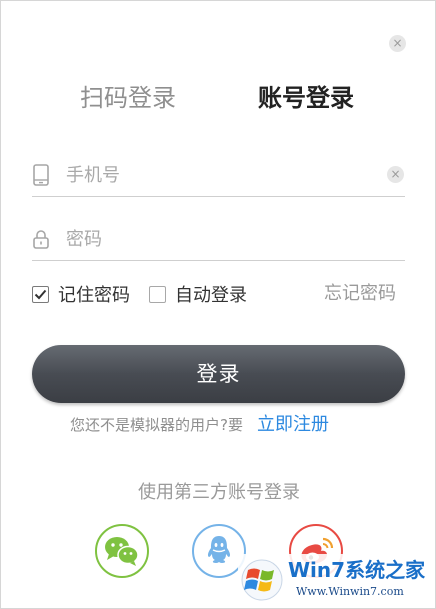 This screenshot has width=436, height=609. Describe the element at coordinates (156, 425) in the screenshot. I see `register-prompt: 您还不是模拟器的用户?要` at that location.